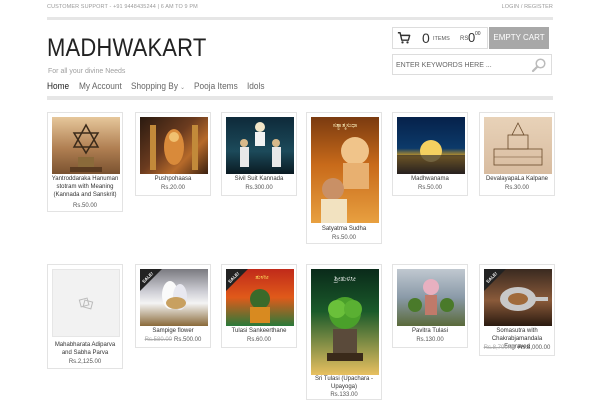  Describe the element at coordinates (345, 318) in the screenshot. I see `book-cover-image: ಶ್ರೀತುಳಸೀ` at that location.